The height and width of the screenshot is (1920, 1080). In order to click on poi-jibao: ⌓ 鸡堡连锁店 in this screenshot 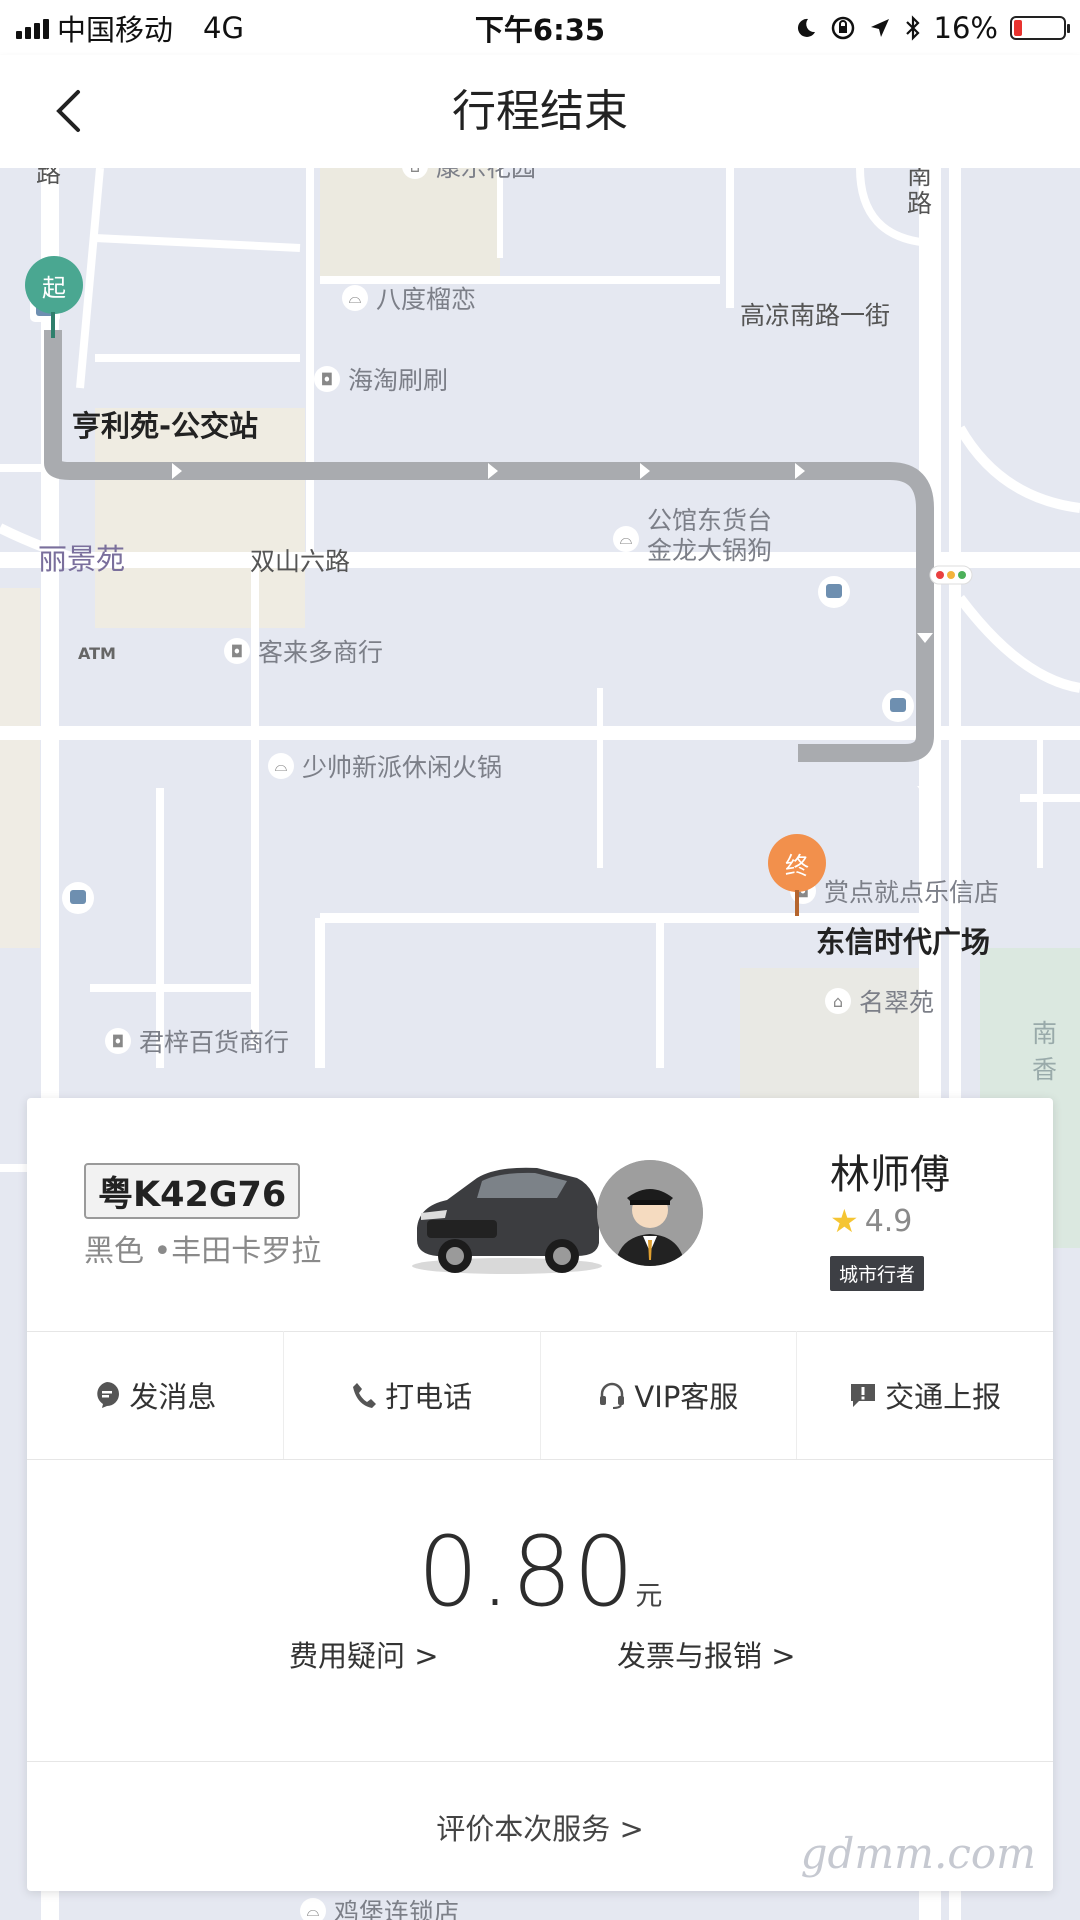, I will do `click(379, 1906)`.